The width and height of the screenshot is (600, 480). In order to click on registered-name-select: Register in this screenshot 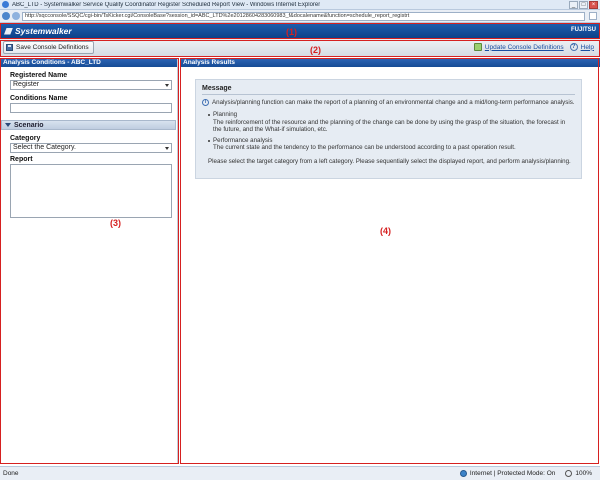, I will do `click(91, 85)`.